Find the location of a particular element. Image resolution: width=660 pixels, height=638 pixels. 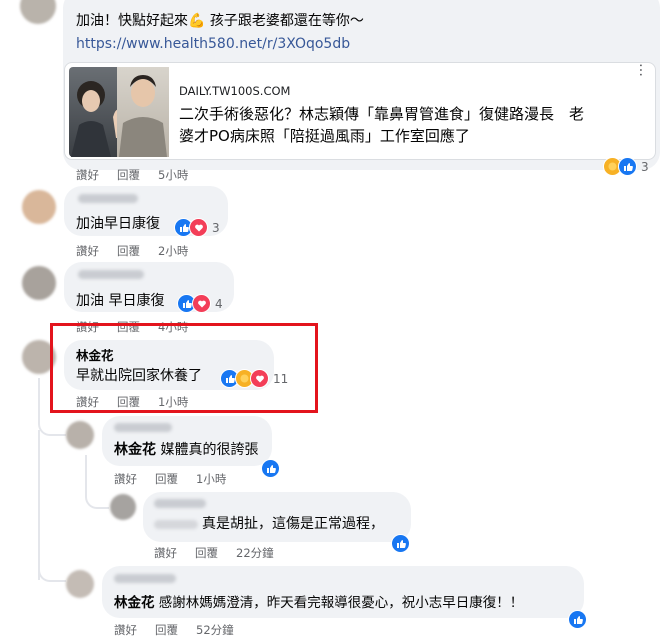

comment-actions: 讚好 回覆 22分鐘 is located at coordinates (214, 553).